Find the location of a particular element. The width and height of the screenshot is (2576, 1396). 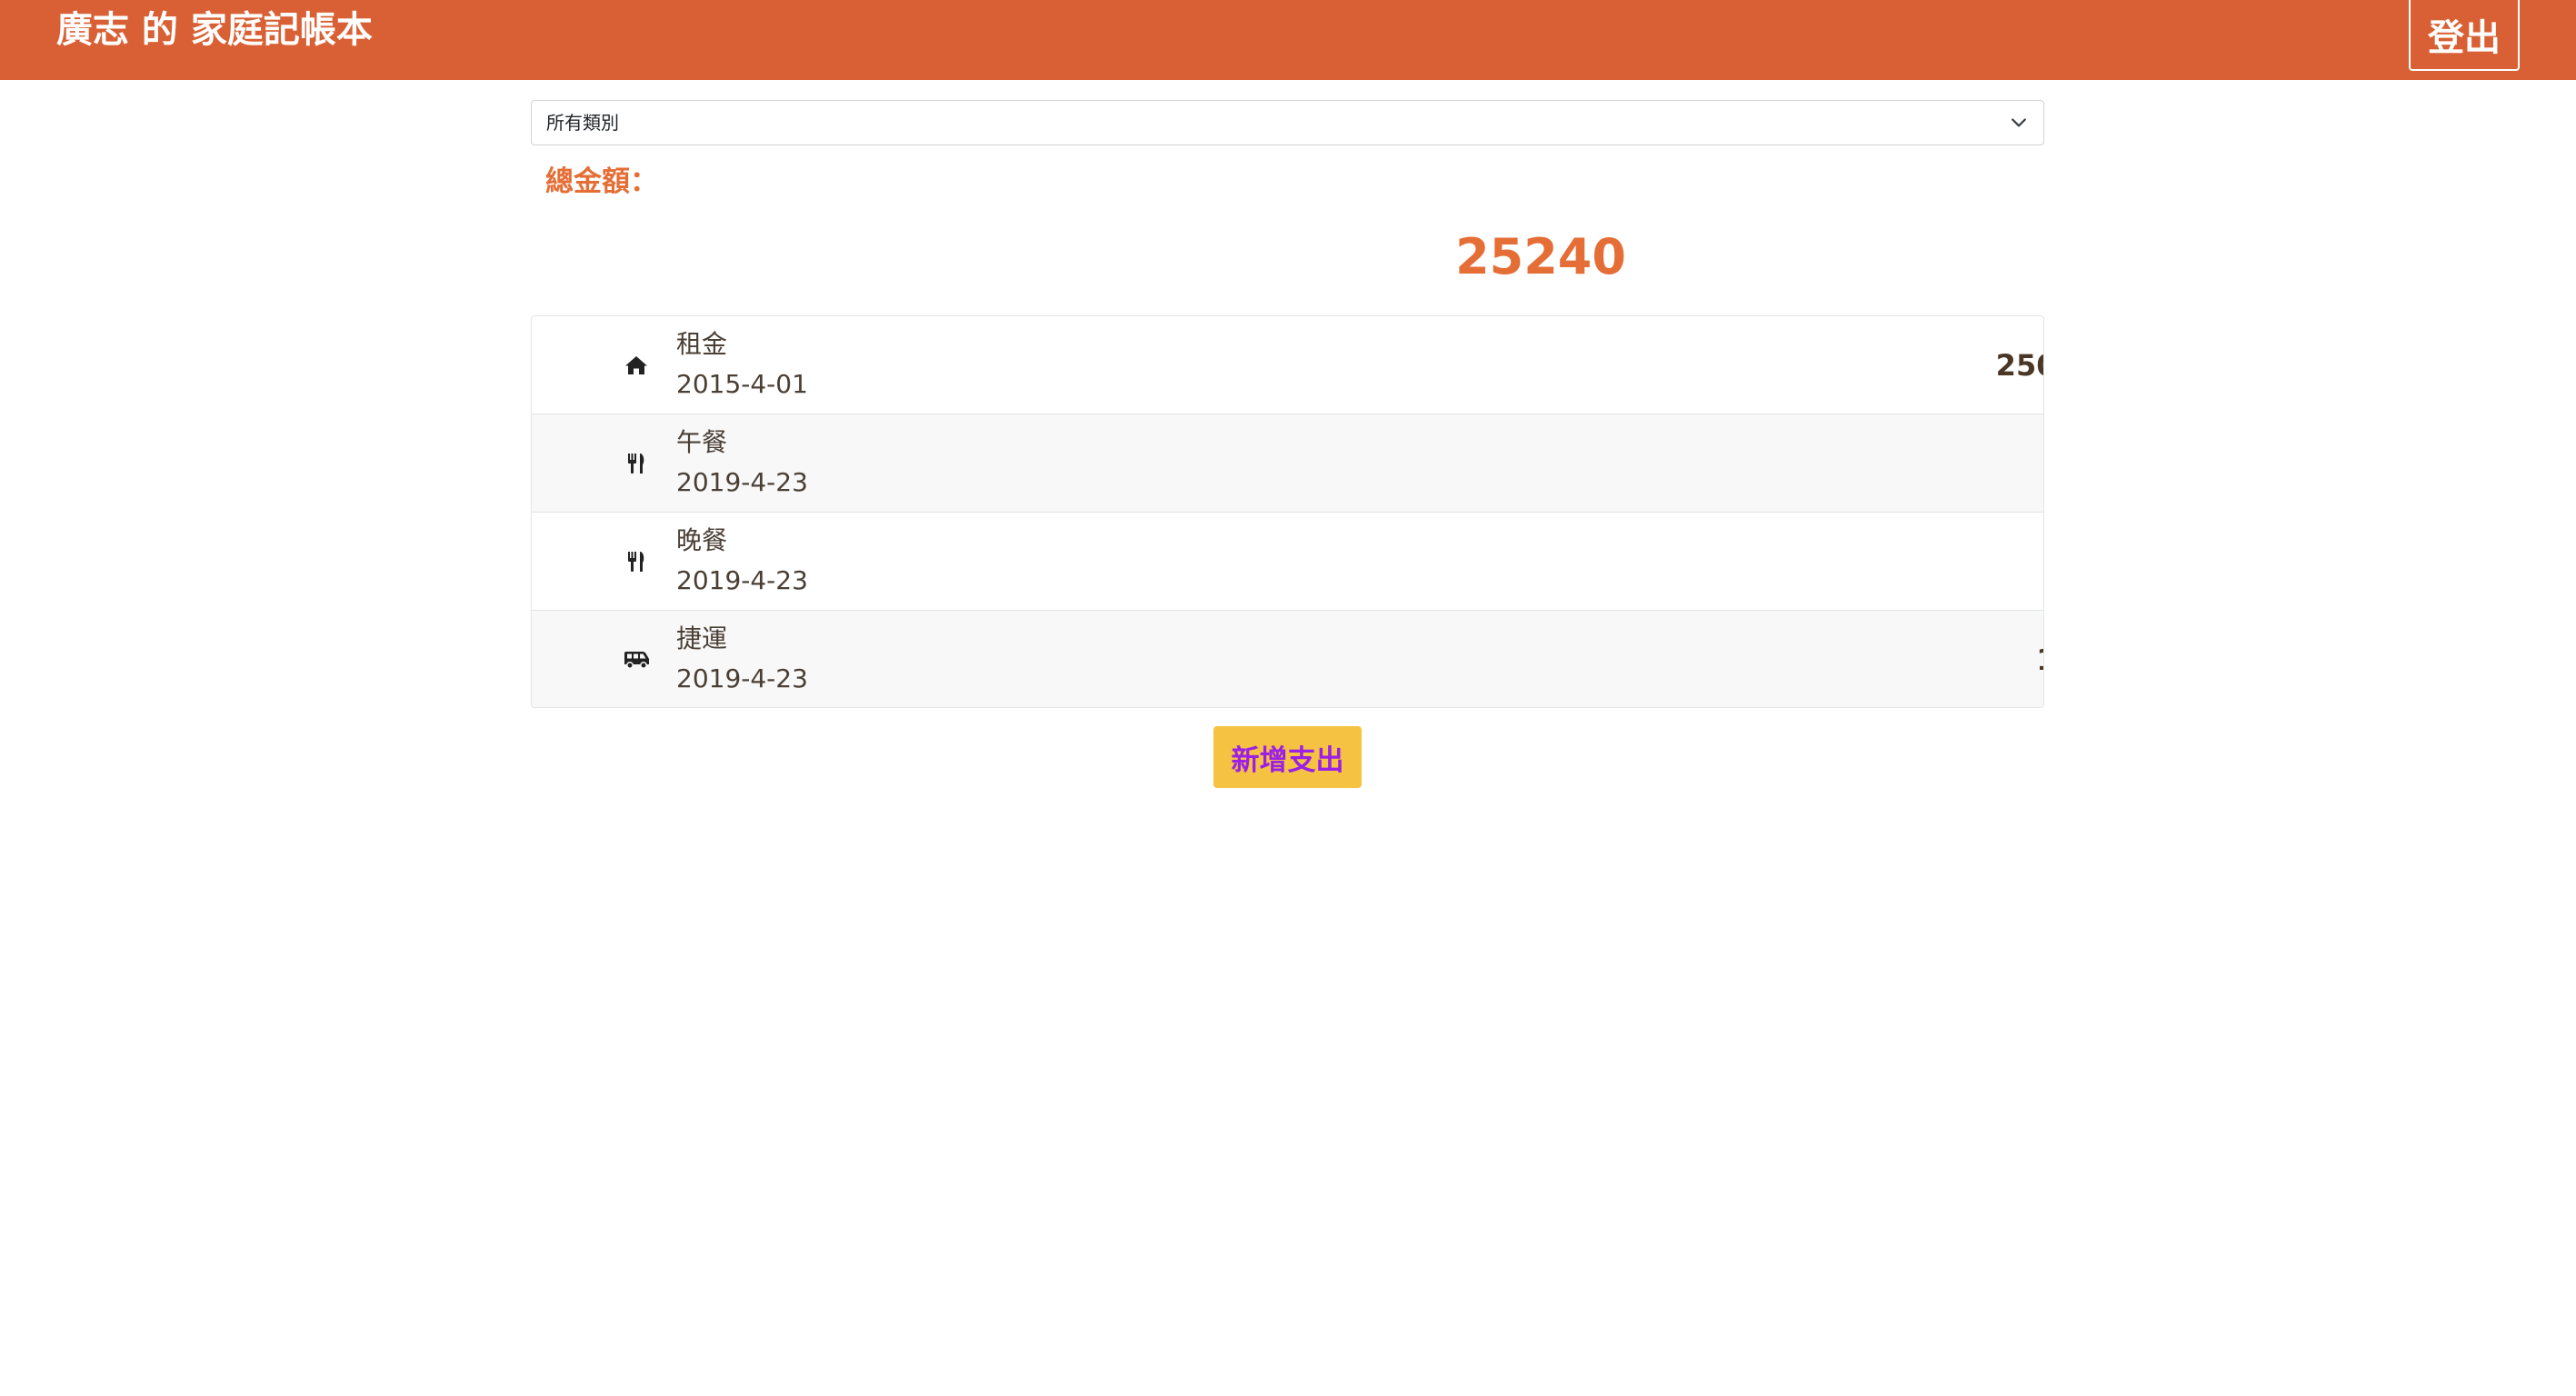

expense-name: 租金 is located at coordinates (702, 344).